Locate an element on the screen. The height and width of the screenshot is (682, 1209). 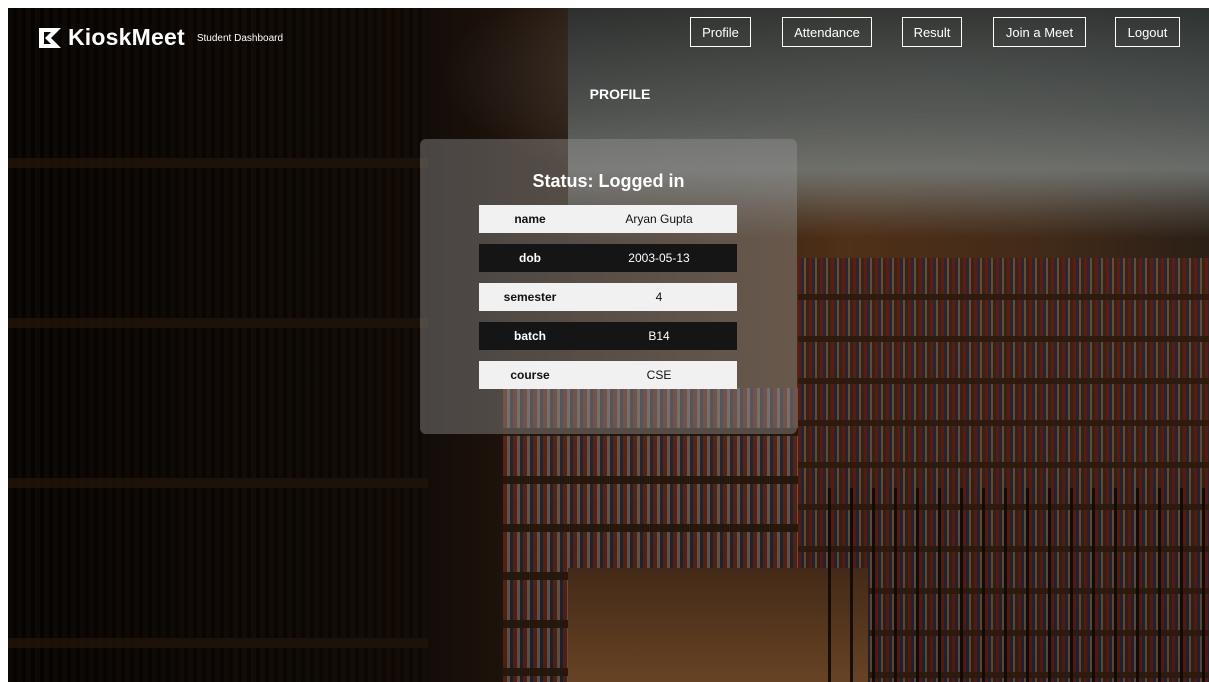
nav-logout-button: Logout is located at coordinates (1147, 32).